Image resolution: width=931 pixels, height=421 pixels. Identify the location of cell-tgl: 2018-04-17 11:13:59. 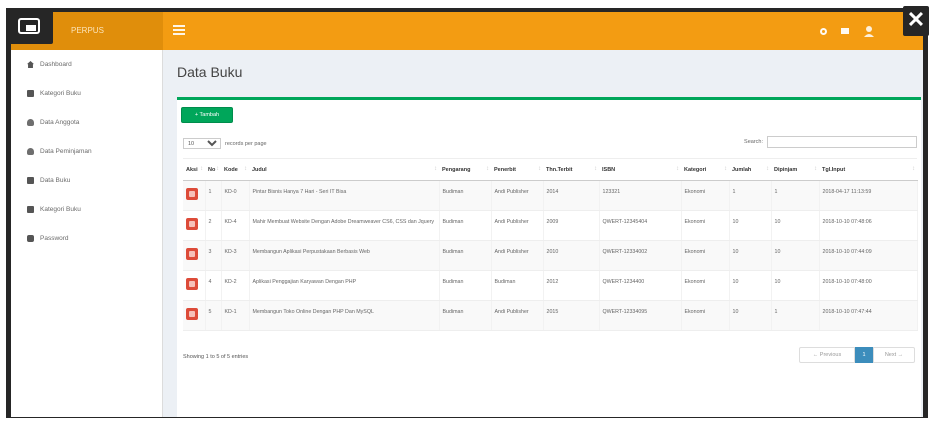
(868, 195).